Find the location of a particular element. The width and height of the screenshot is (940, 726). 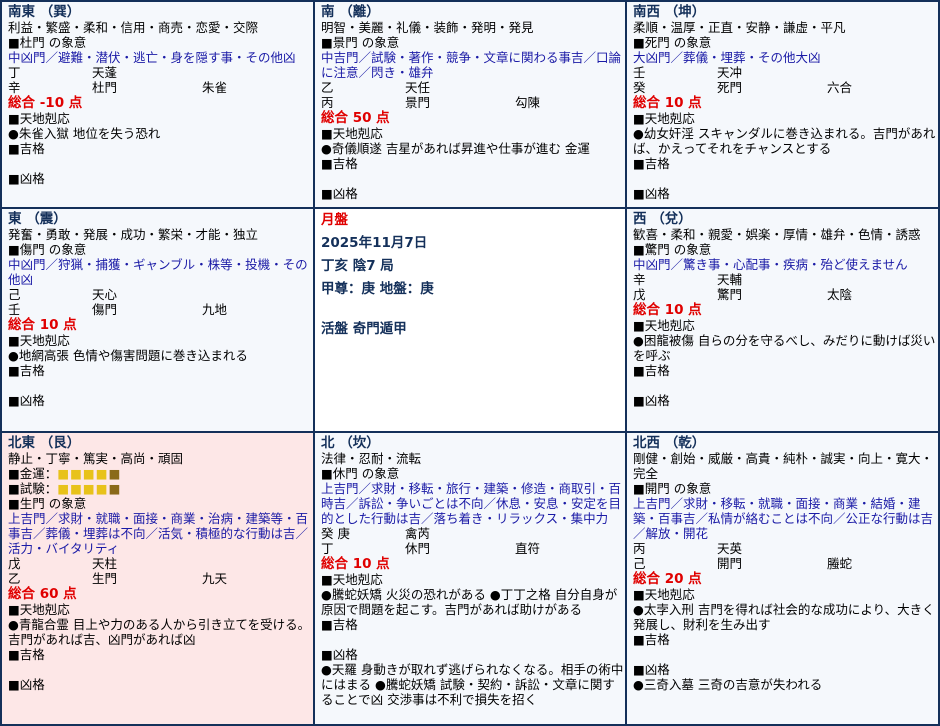

traits: 剛健・創始・威厳・高貴・純朴・誠実・向上・寛大・完全 is located at coordinates (783, 466).